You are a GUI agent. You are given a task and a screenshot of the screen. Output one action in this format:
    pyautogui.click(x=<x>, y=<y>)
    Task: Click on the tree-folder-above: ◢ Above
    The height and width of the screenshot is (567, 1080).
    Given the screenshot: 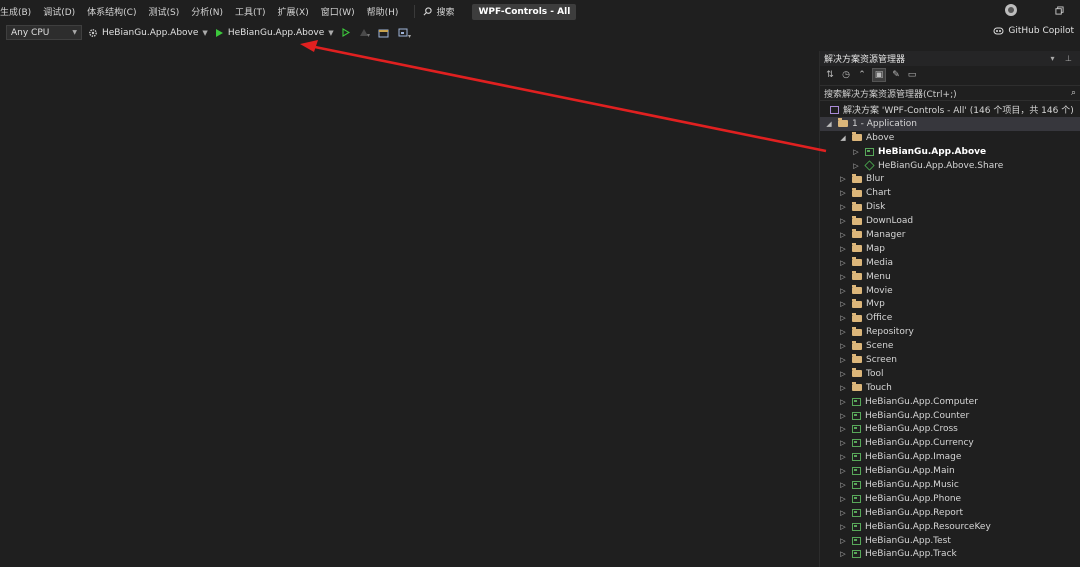 What is the action you would take?
    pyautogui.click(x=950, y=138)
    